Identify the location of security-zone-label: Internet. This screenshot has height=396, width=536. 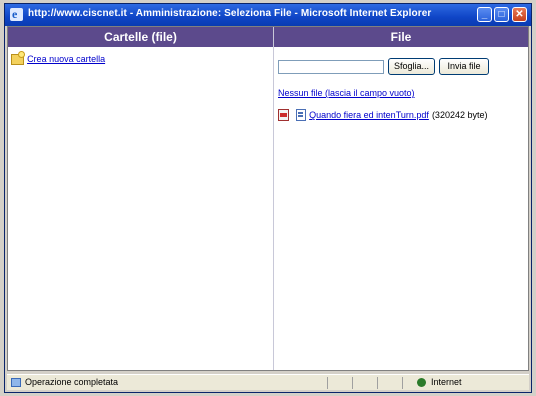
(446, 382).